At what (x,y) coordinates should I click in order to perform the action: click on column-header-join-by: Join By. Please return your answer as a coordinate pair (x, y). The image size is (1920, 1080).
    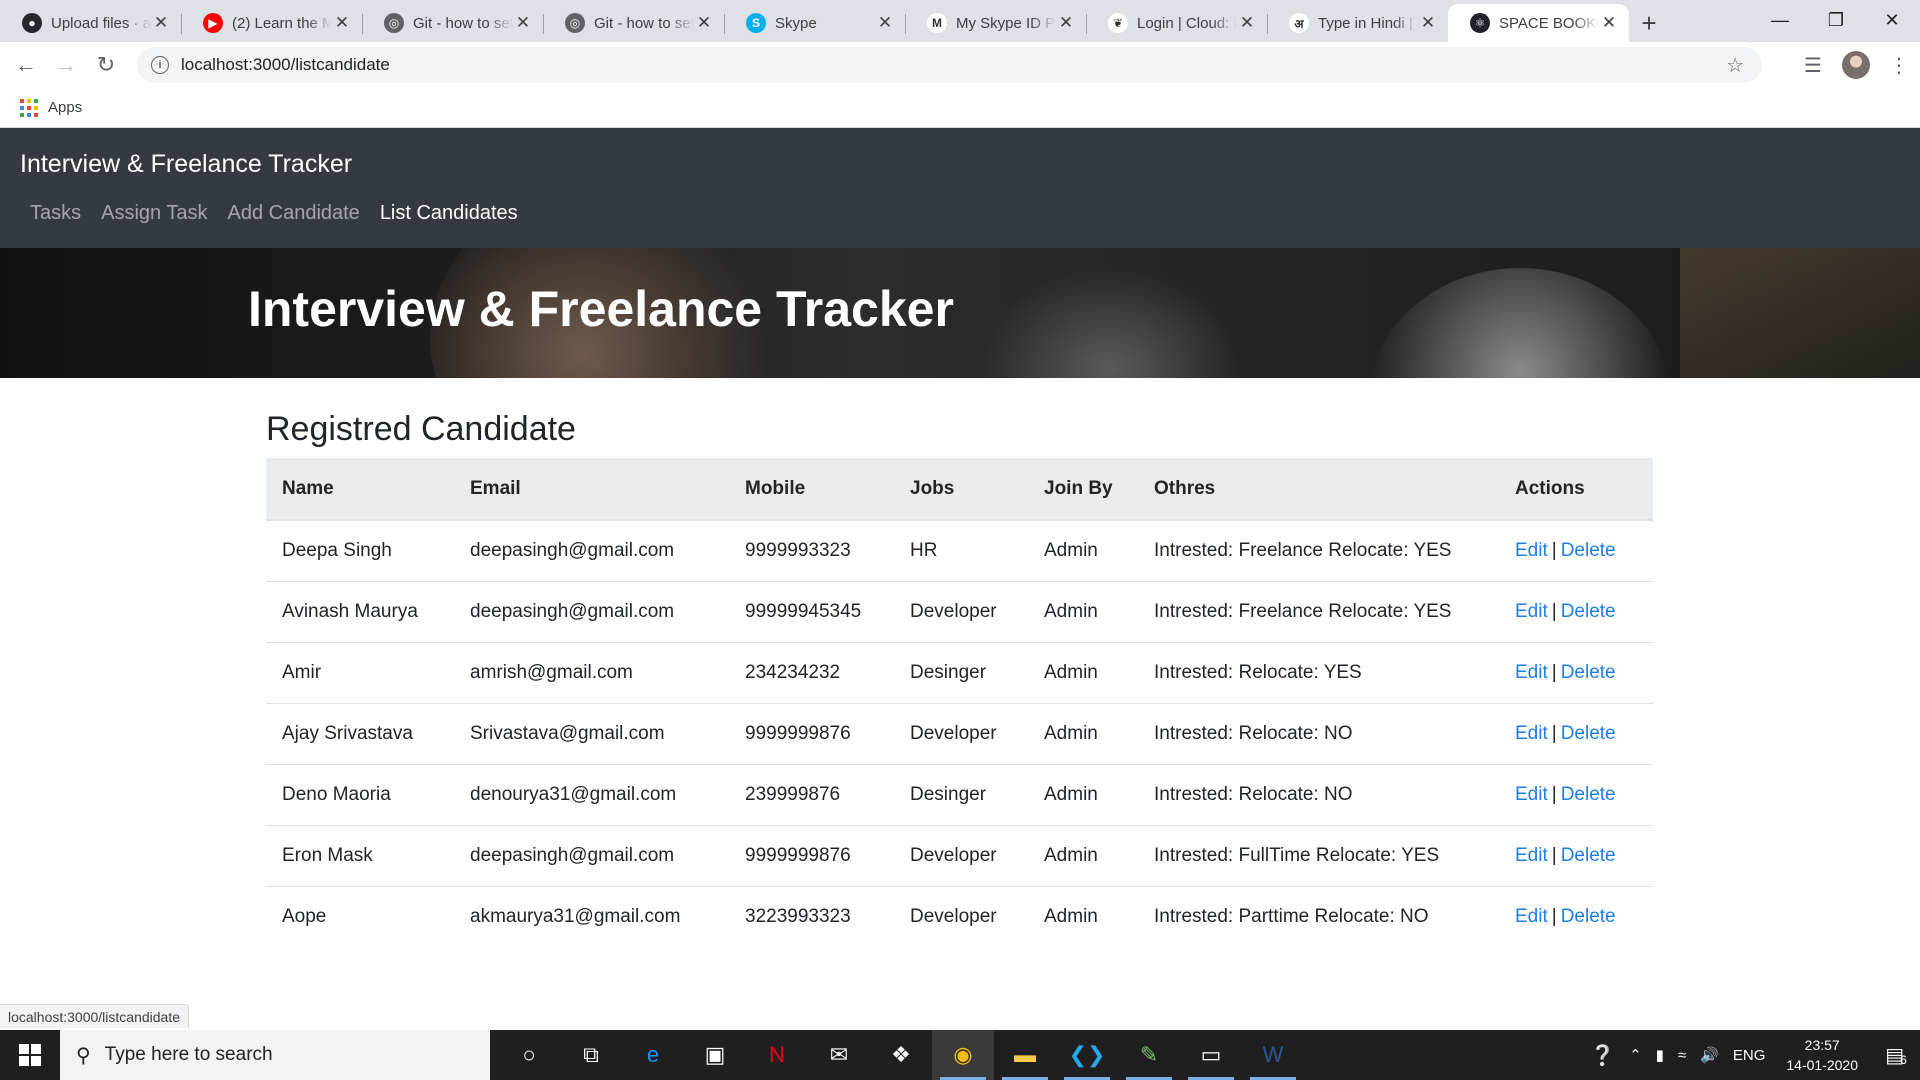
    Looking at the image, I should click on (1083, 489).